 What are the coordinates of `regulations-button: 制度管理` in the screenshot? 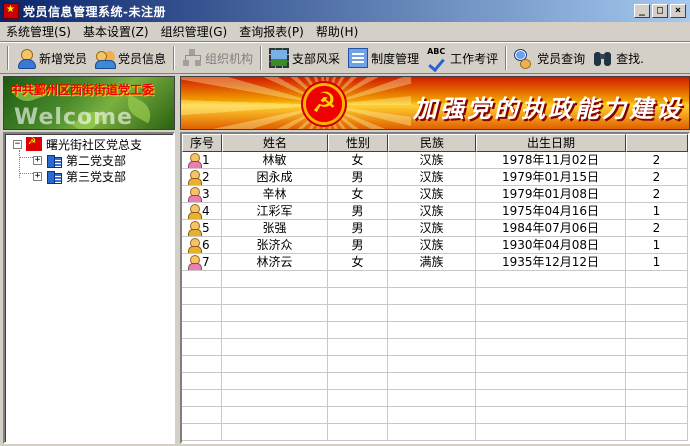 It's located at (383, 58).